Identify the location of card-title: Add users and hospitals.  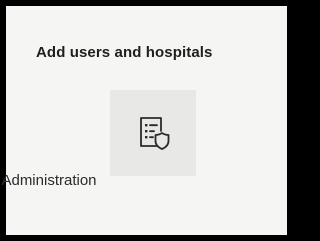
(124, 52).